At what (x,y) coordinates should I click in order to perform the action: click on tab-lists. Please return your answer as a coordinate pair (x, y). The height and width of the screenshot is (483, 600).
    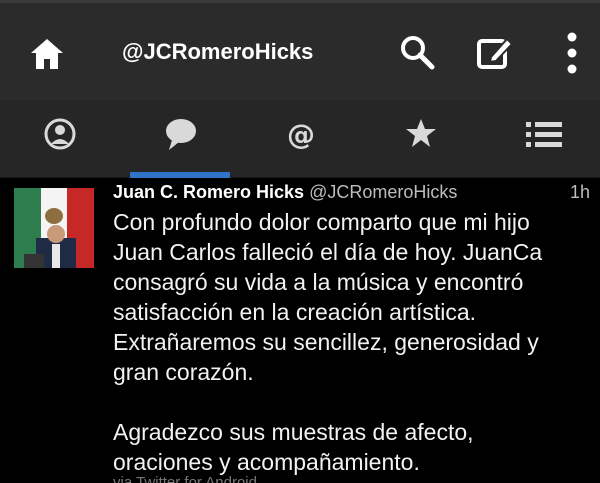
    Looking at the image, I should click on (540, 139).